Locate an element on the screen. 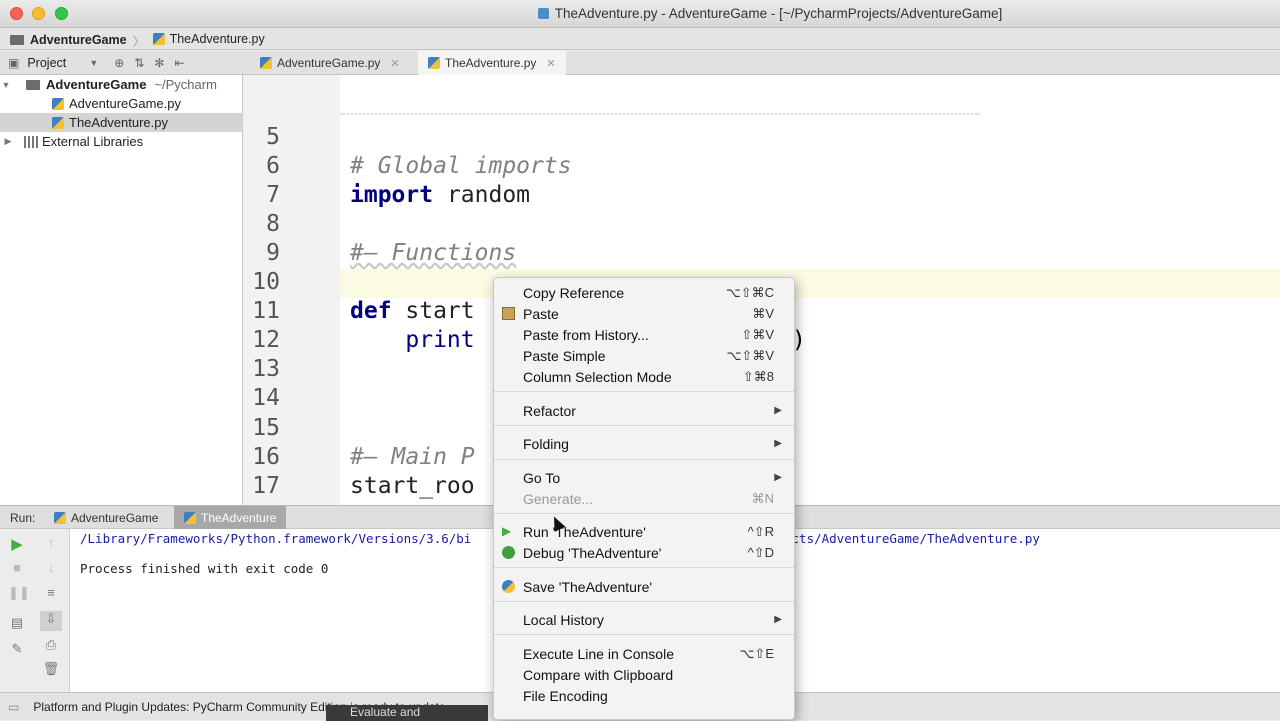  line-number: 14 is located at coordinates (266, 398).